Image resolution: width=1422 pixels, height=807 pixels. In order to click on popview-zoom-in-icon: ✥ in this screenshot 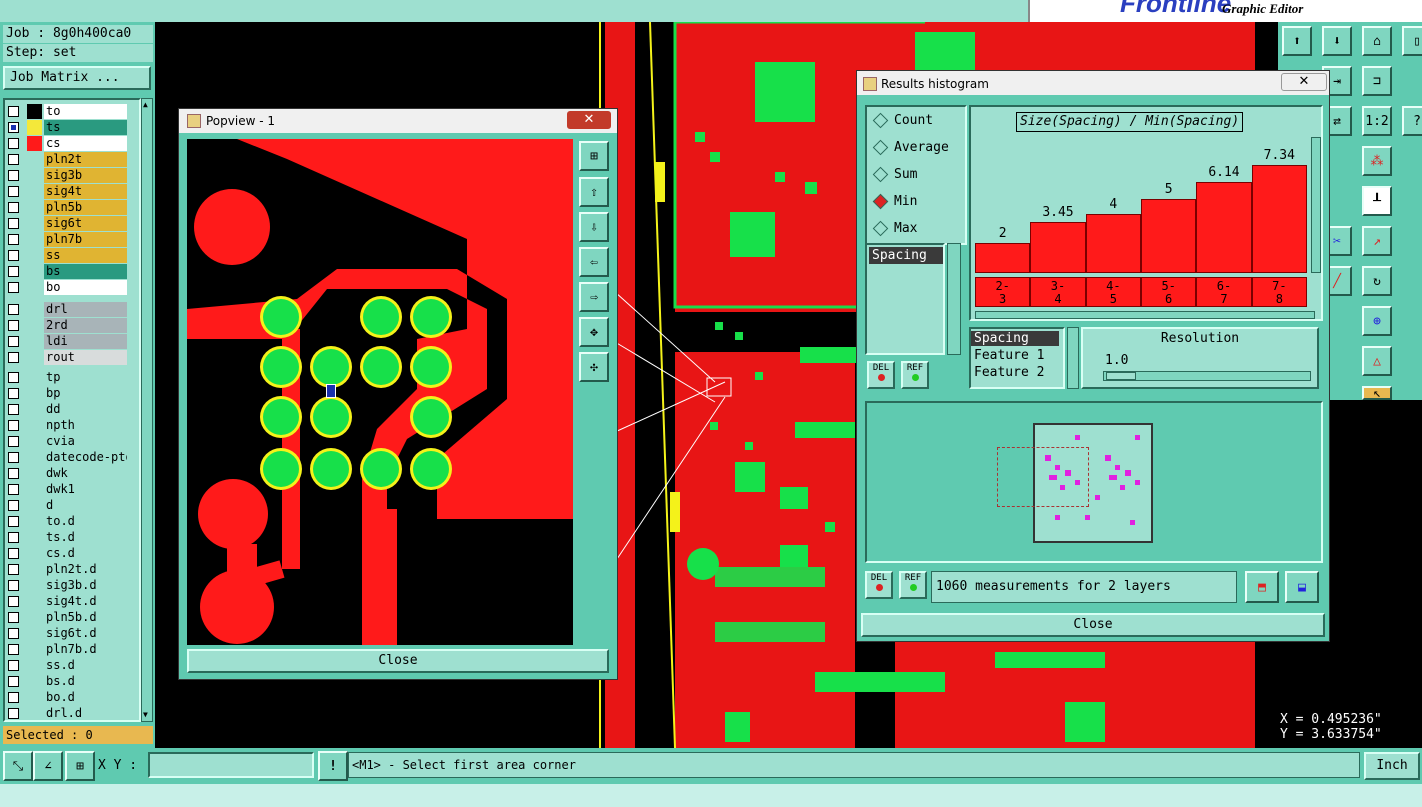, I will do `click(594, 332)`.